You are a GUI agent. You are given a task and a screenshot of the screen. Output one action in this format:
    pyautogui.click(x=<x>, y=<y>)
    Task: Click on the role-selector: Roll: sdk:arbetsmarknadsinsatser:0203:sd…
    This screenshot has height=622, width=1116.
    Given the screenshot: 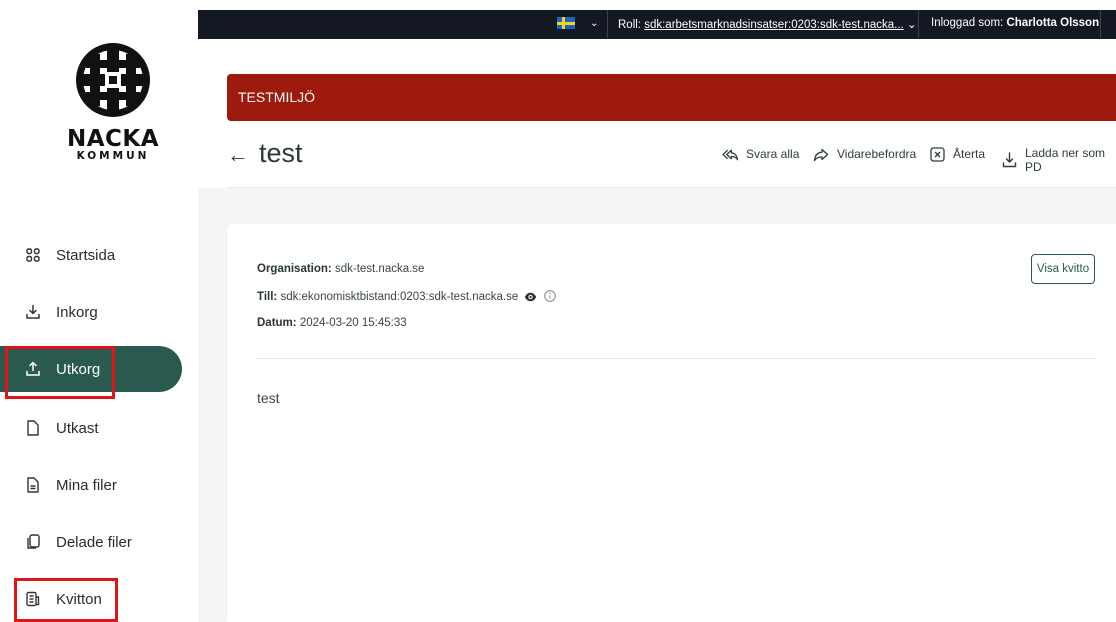 What is the action you would take?
    pyautogui.click(x=767, y=24)
    